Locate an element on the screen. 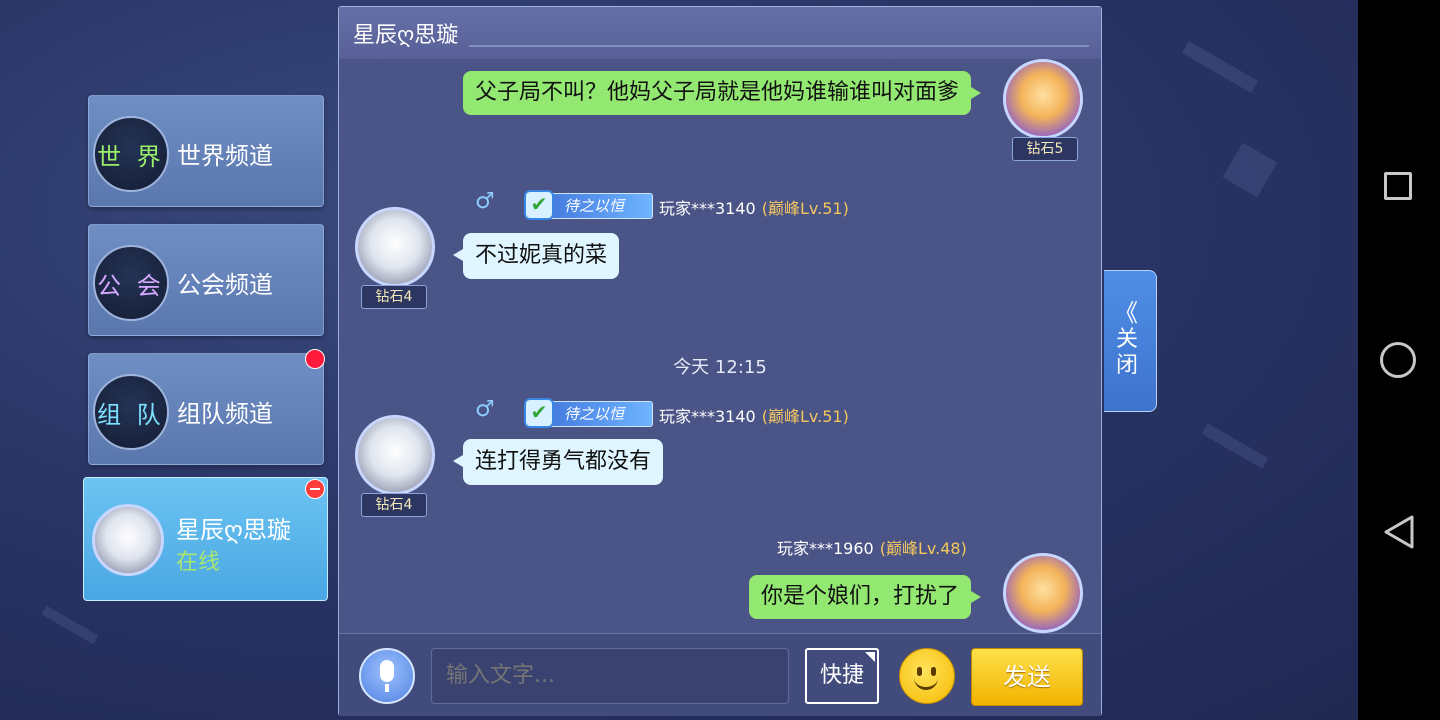 Image resolution: width=1440 pixels, height=720 pixels. channel-guild: 公 会 公会频道 is located at coordinates (206, 280).